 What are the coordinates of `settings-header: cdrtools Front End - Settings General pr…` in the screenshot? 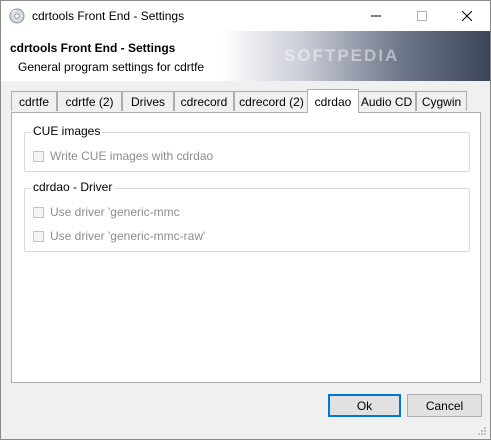 It's located at (245, 56).